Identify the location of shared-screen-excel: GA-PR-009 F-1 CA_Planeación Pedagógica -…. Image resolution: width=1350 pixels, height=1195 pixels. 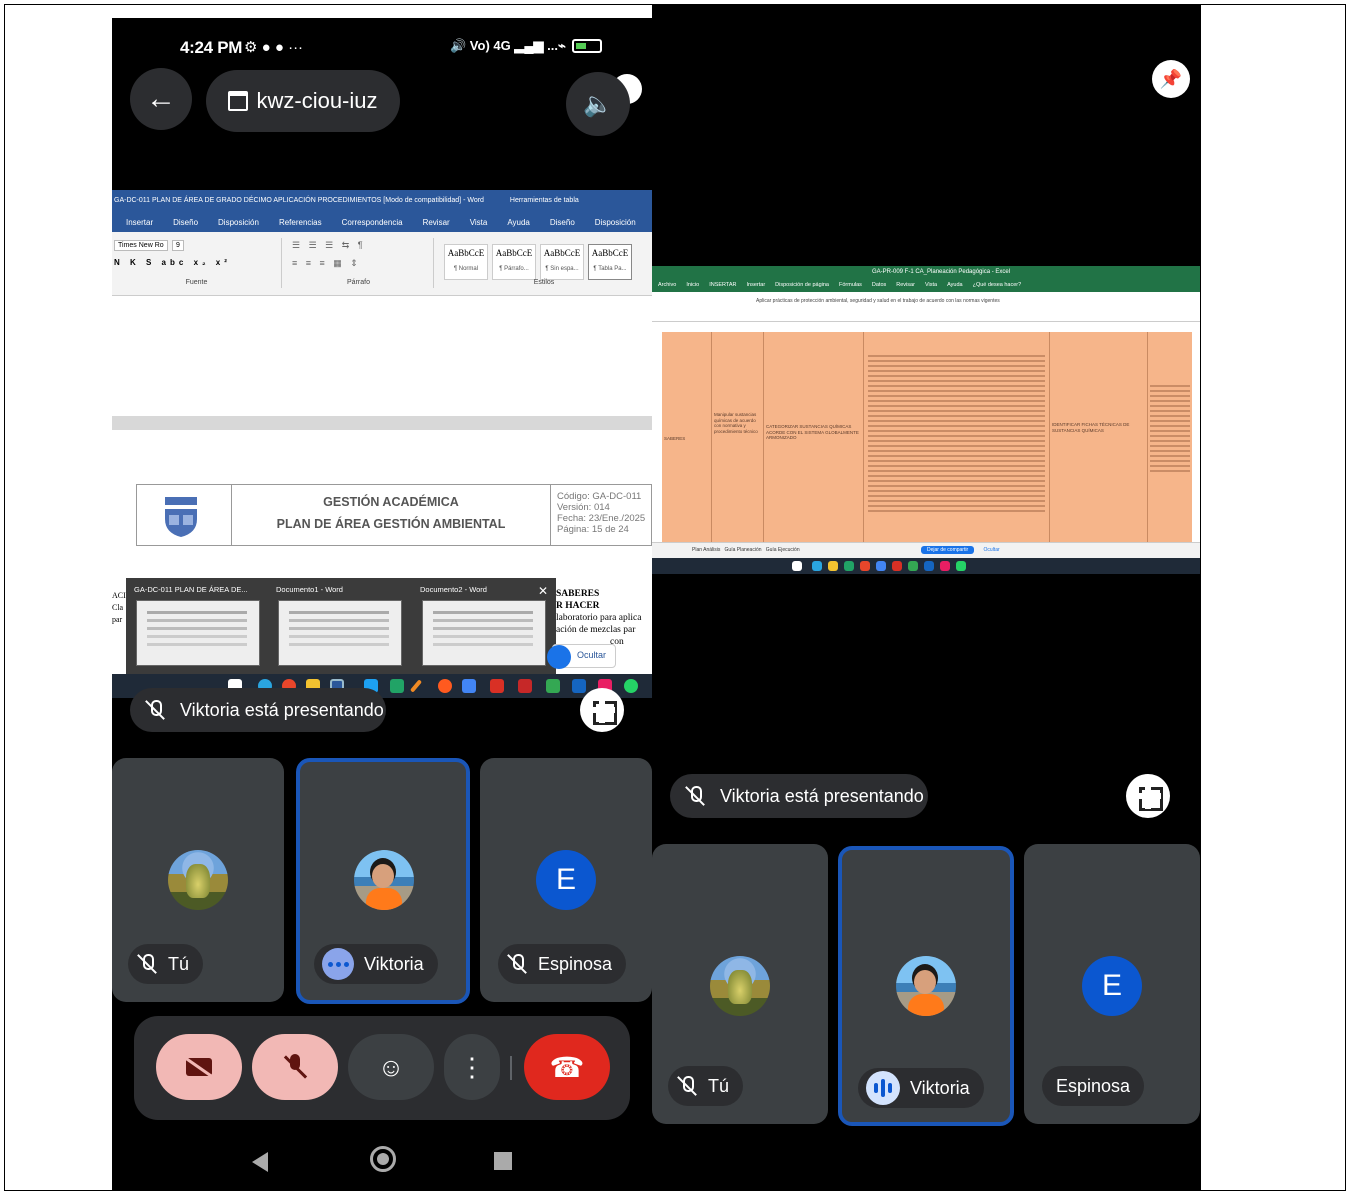
(926, 420).